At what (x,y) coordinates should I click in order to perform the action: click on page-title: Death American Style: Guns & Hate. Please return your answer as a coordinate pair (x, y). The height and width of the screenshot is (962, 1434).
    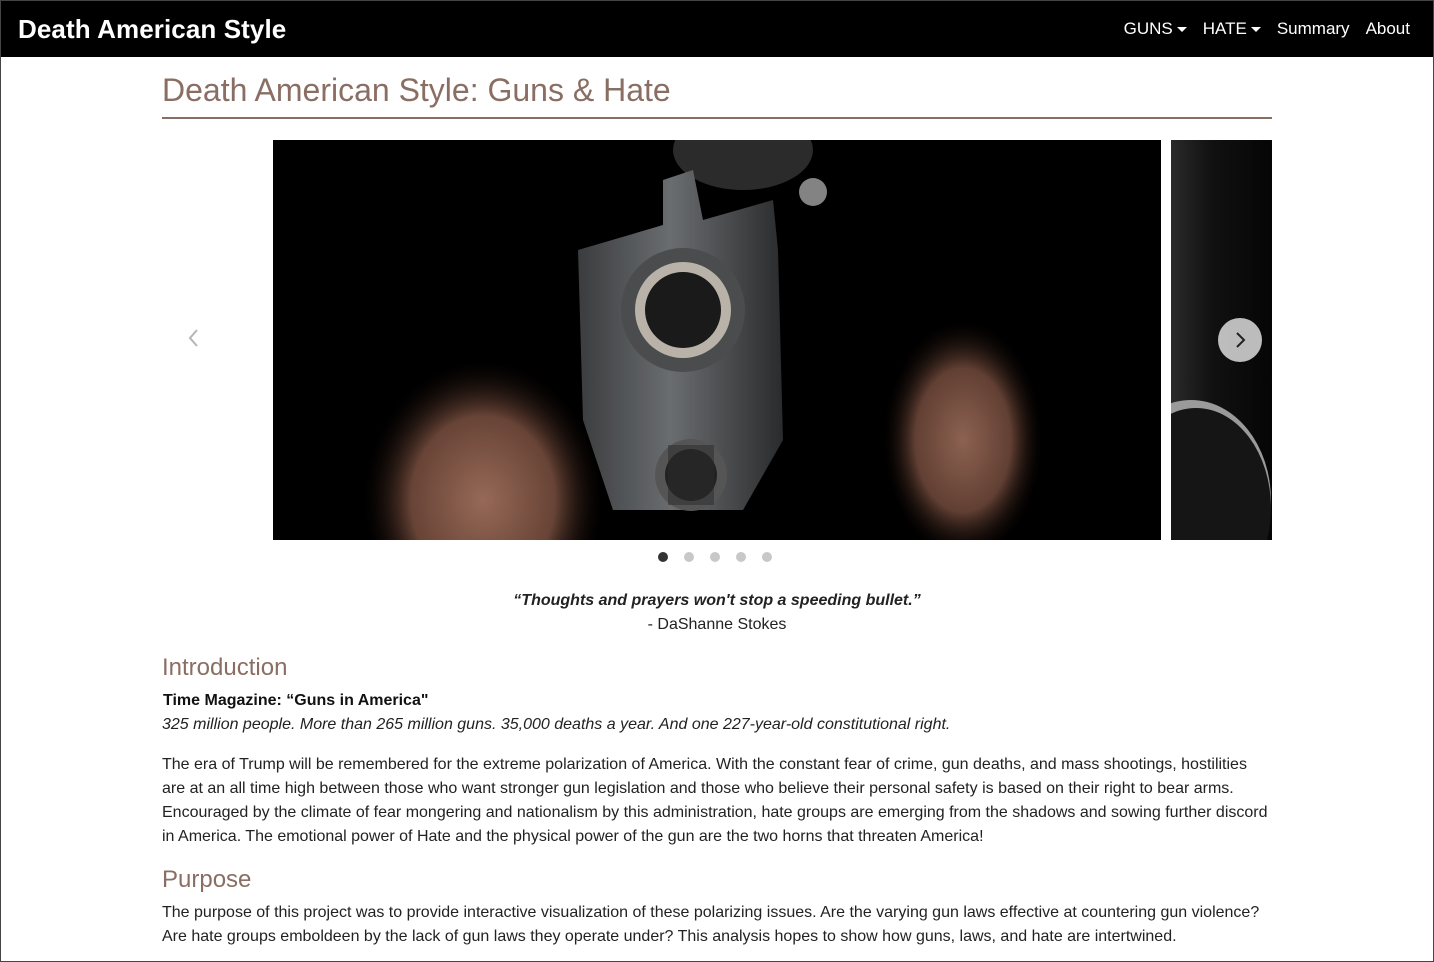
    Looking at the image, I should click on (416, 90).